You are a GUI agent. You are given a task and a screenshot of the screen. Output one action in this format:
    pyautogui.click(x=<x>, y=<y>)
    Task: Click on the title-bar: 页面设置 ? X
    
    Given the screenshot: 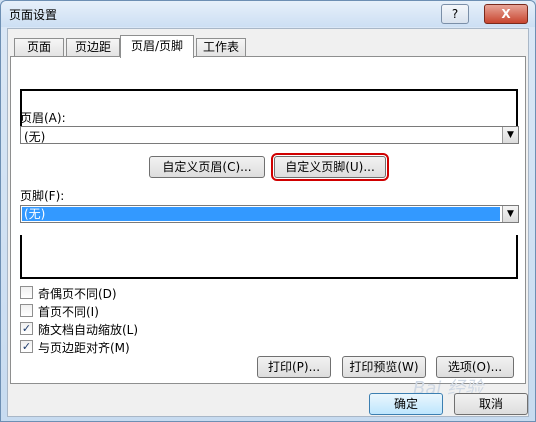 What is the action you would take?
    pyautogui.click(x=268, y=14)
    